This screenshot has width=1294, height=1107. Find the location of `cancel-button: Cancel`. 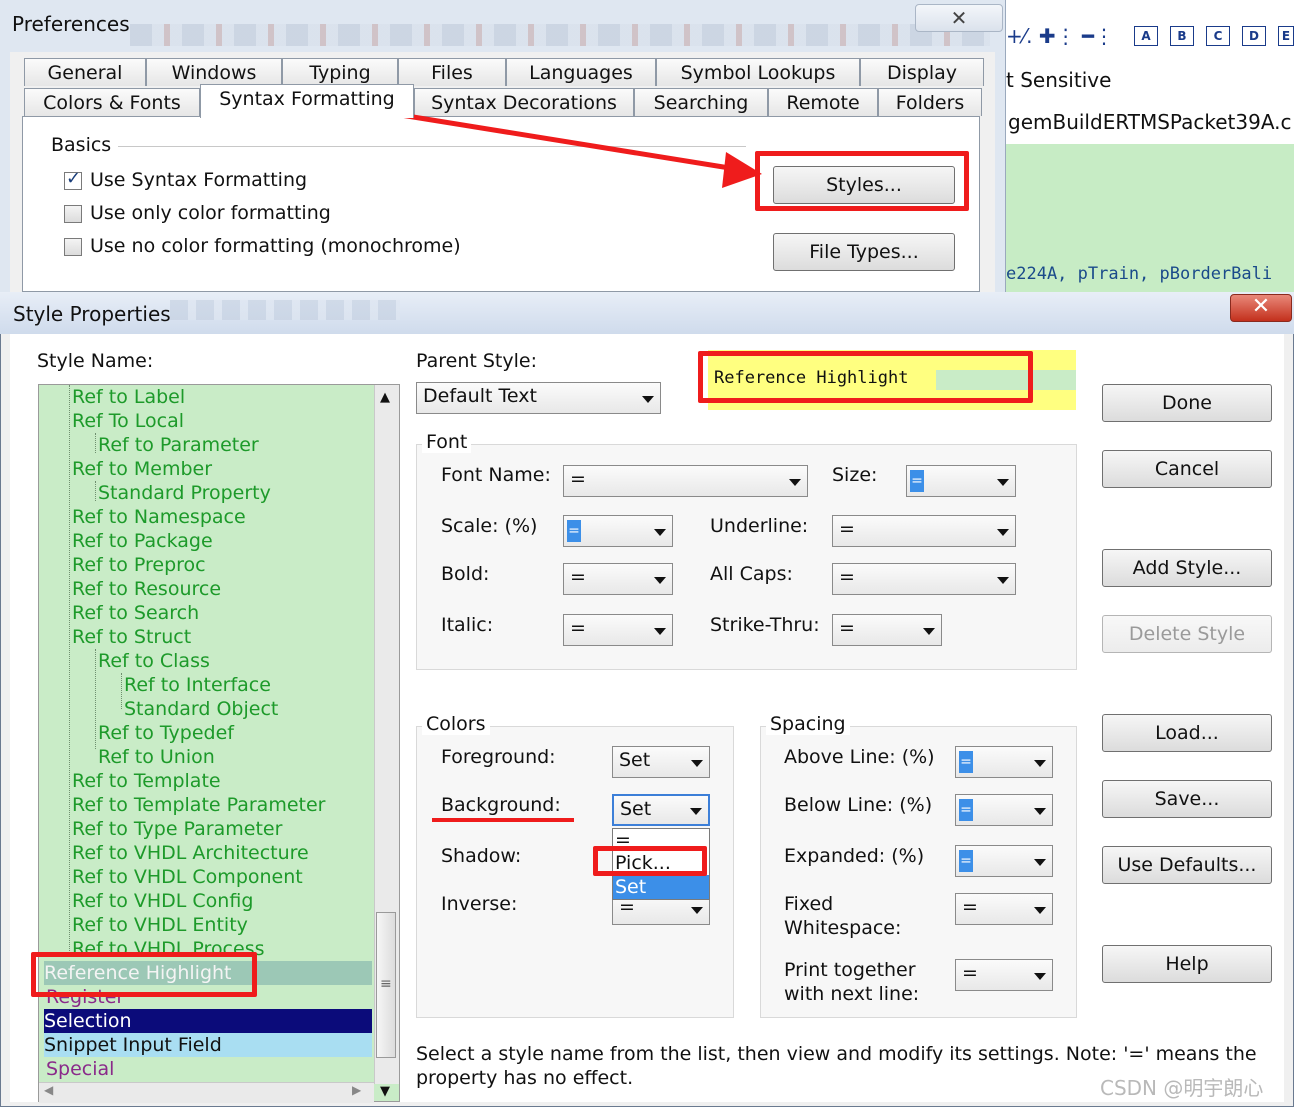

cancel-button: Cancel is located at coordinates (1187, 469).